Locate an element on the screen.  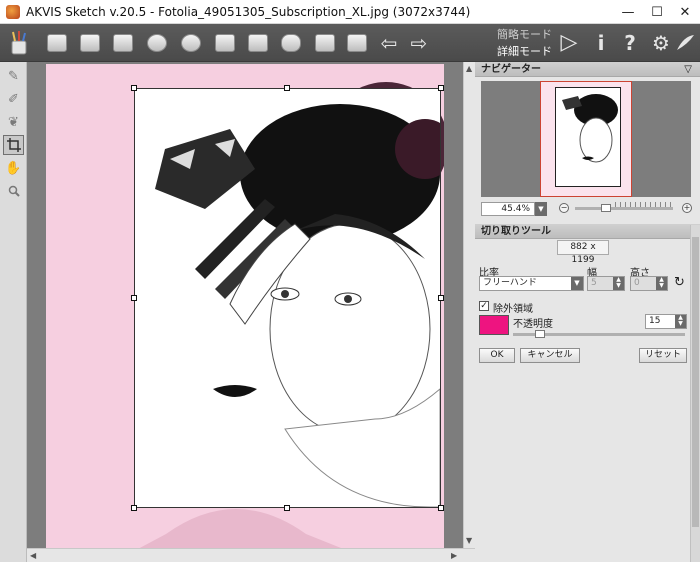
exclude-area-checkbox: ✓ is located at coordinates (484, 306).